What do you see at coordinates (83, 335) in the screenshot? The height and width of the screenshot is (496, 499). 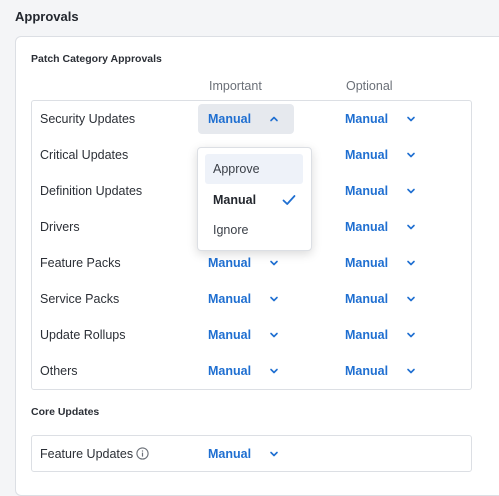 I see `row-label: Update Rollups` at bounding box center [83, 335].